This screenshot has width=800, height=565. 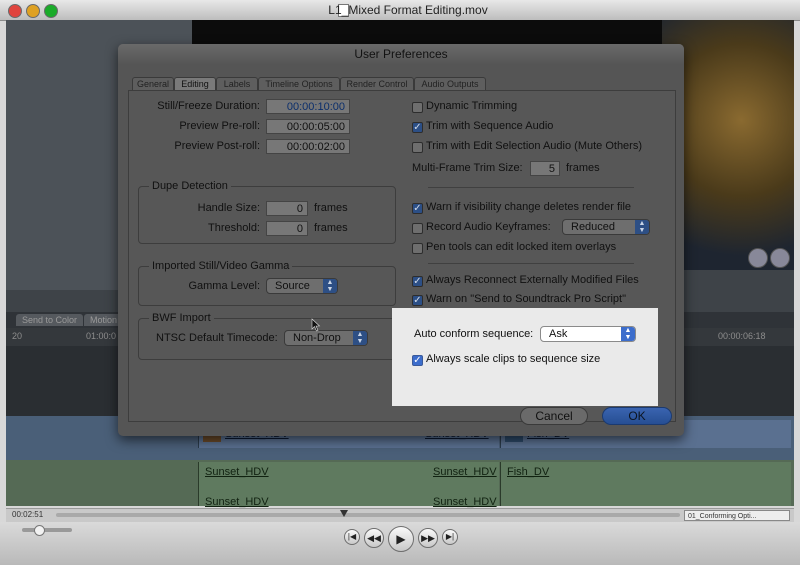 I want to click on play-icon: ▶, so click(x=401, y=539).